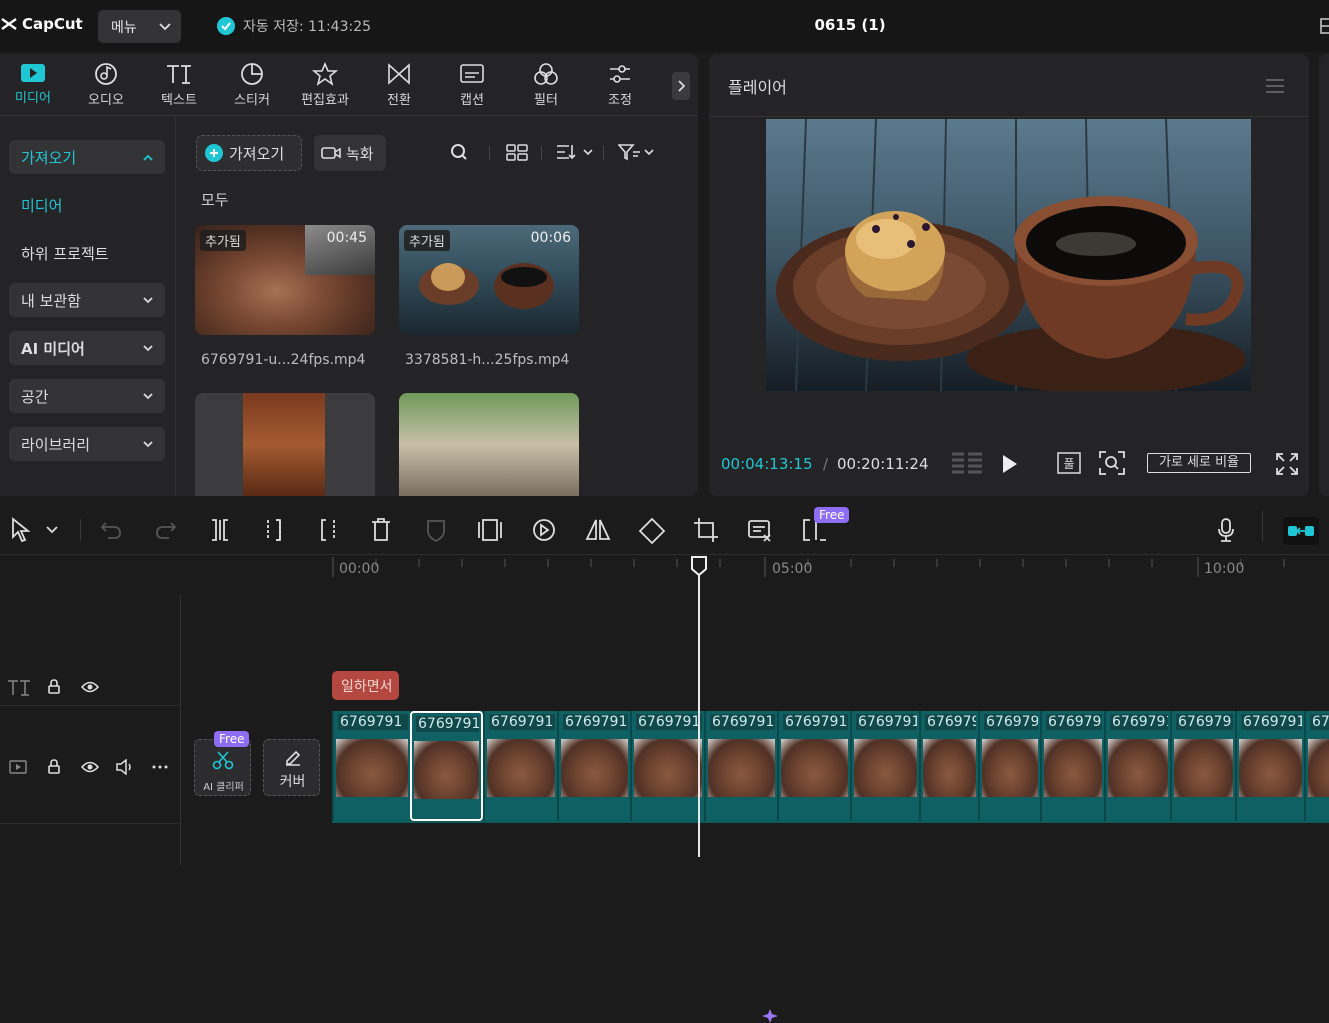 This screenshot has height=1023, width=1329. What do you see at coordinates (1226, 530) in the screenshot?
I see `microphone-icon` at bounding box center [1226, 530].